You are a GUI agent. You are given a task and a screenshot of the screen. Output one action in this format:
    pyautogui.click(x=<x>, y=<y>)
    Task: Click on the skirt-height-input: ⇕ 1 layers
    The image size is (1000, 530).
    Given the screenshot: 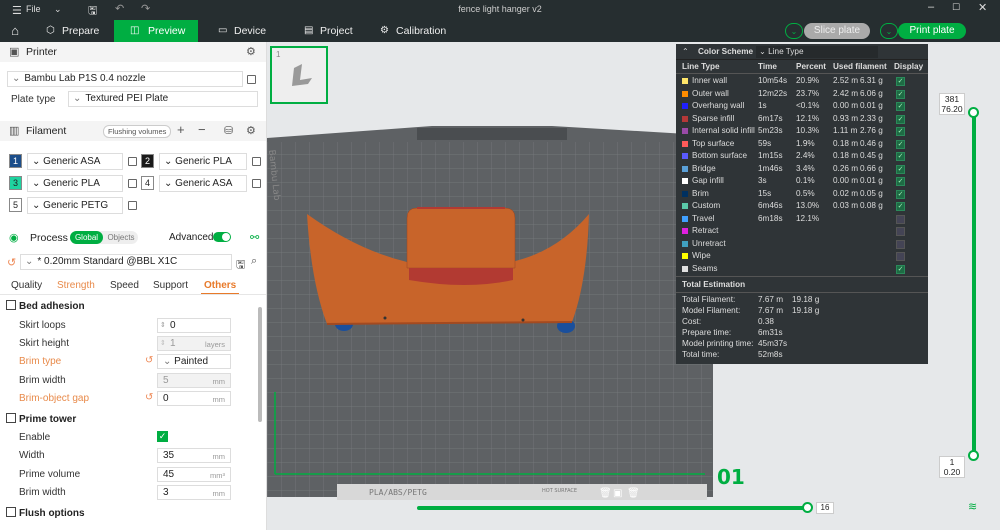 What is the action you would take?
    pyautogui.click(x=194, y=343)
    